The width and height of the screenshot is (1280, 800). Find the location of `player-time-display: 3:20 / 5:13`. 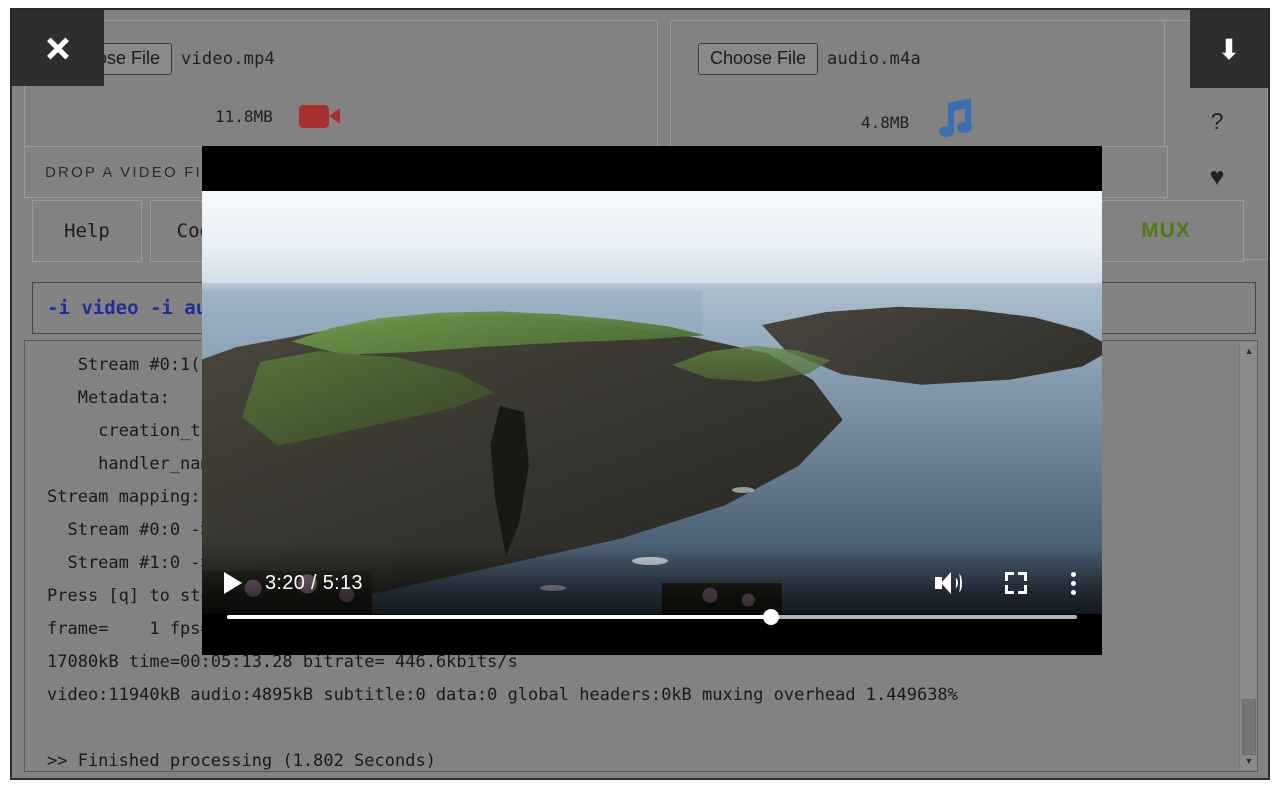

player-time-display: 3:20 / 5:13 is located at coordinates (314, 582).